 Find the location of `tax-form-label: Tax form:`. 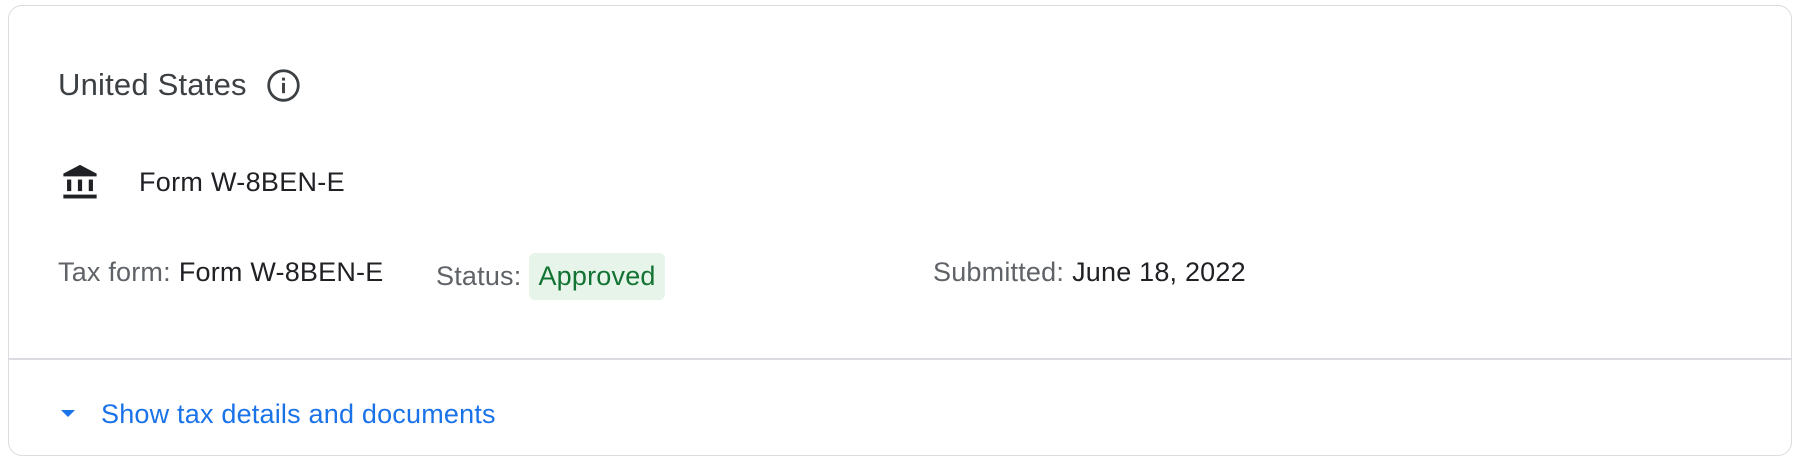

tax-form-label: Tax form: is located at coordinates (114, 271).